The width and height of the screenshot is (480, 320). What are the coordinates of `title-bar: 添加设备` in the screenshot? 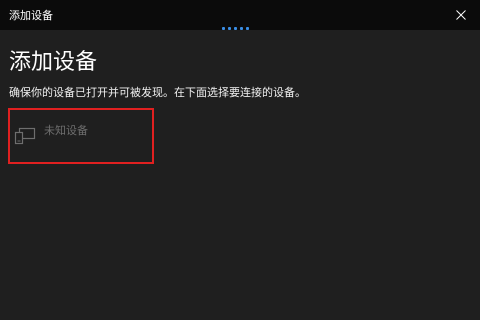 It's located at (240, 15).